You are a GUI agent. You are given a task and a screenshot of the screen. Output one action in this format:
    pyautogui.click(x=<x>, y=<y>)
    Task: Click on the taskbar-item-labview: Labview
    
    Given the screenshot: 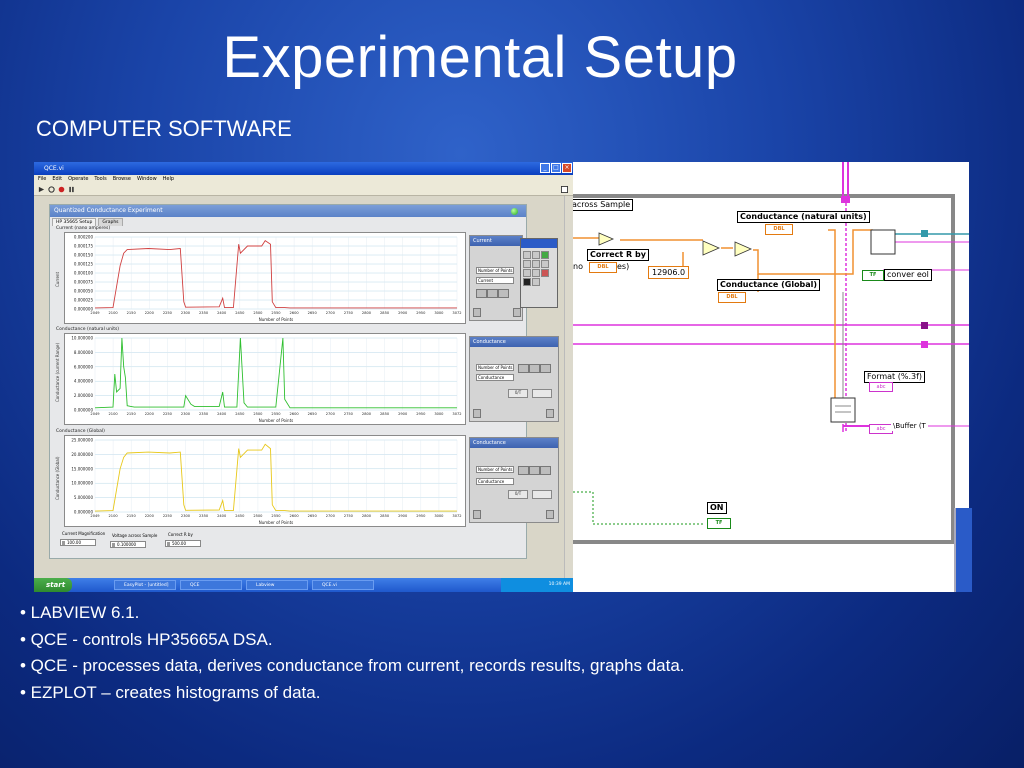 What is the action you would take?
    pyautogui.click(x=277, y=585)
    